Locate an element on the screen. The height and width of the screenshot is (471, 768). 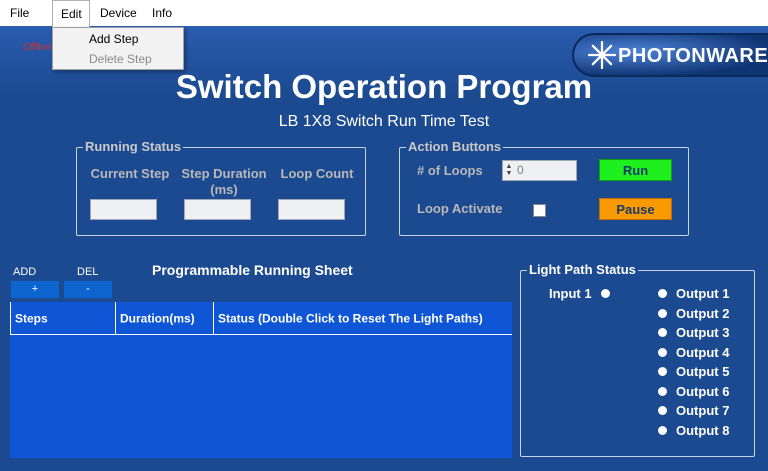
run-button: Run is located at coordinates (635, 170).